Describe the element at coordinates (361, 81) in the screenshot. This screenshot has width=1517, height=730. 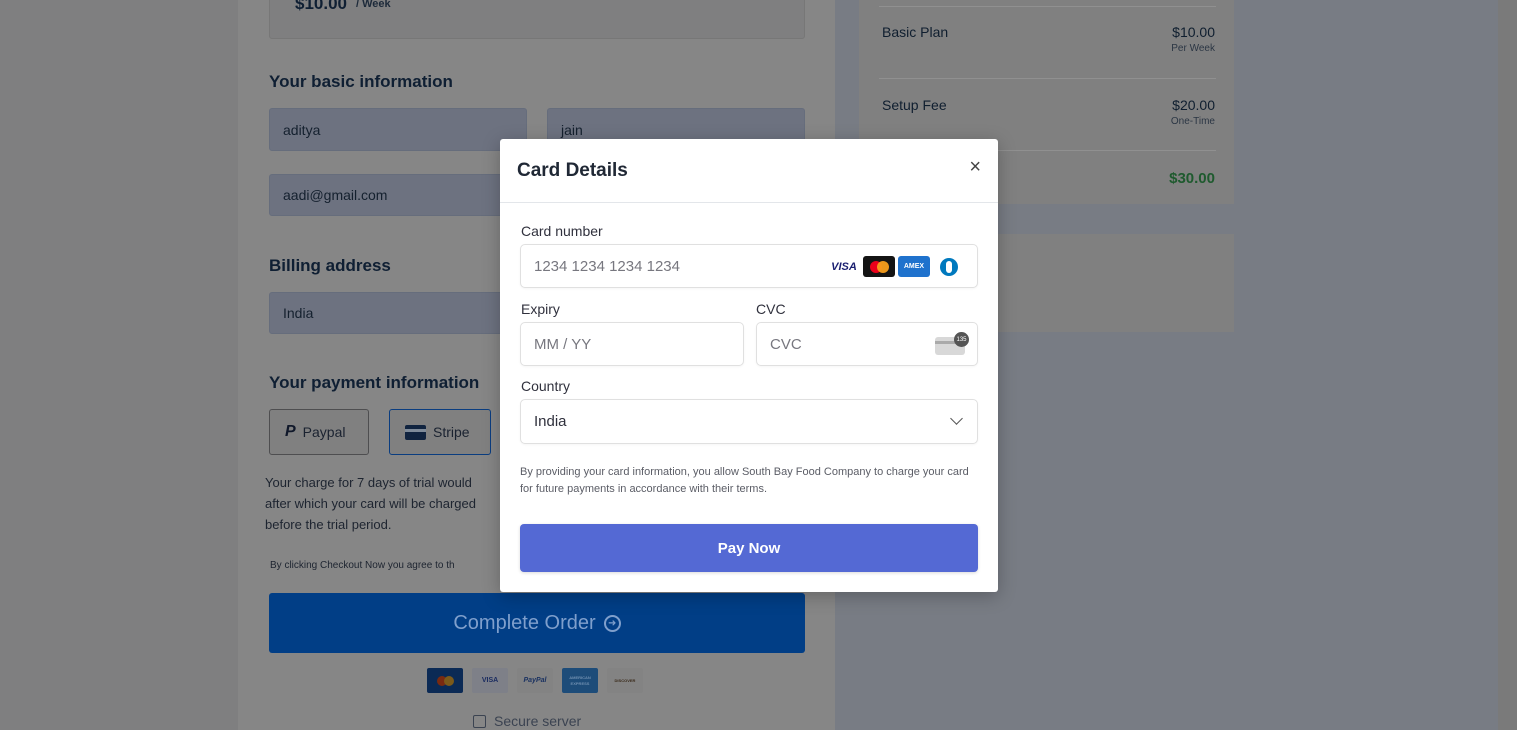
I see `basic-info-heading: Your basic information` at that location.